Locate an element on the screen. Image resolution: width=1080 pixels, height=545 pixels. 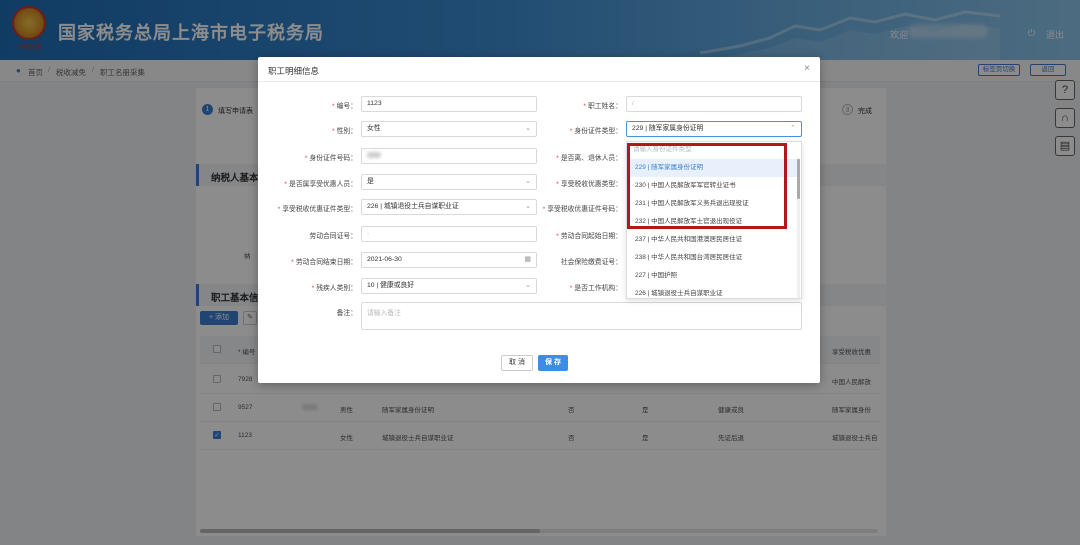
pref-doc-number-label: * 享受税收优惠证件号码： is located at coordinates (582, 209).